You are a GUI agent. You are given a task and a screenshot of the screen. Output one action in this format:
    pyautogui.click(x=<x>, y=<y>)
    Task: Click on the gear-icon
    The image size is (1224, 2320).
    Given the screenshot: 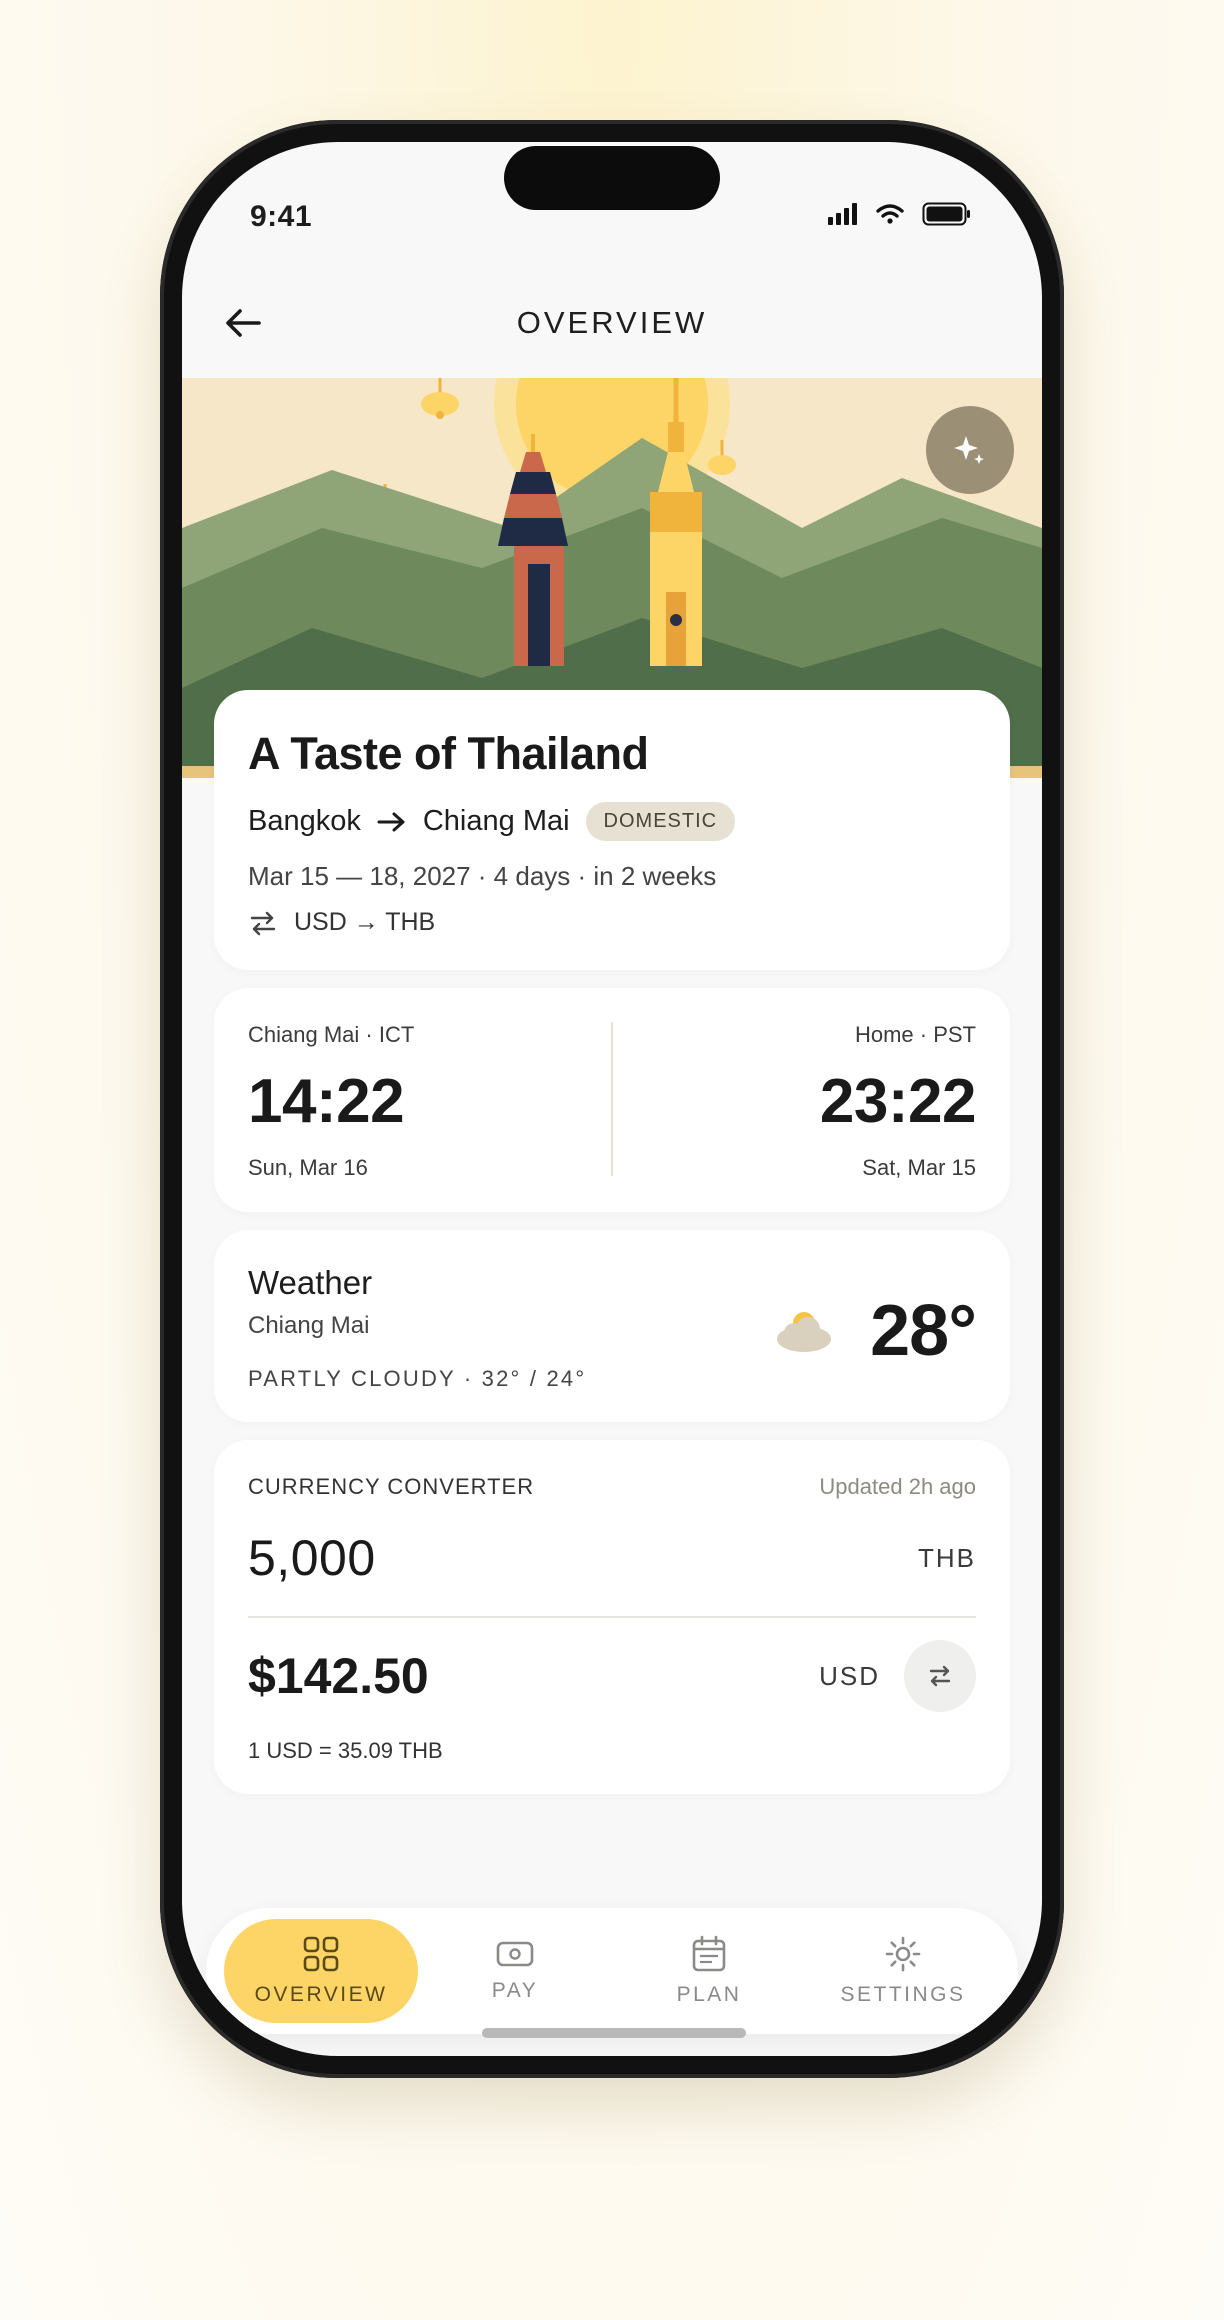 What is the action you would take?
    pyautogui.click(x=903, y=1954)
    